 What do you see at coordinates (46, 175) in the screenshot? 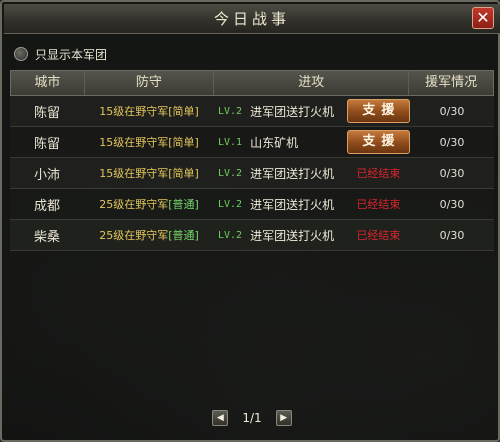
I see `city-cell: 小沛` at bounding box center [46, 175].